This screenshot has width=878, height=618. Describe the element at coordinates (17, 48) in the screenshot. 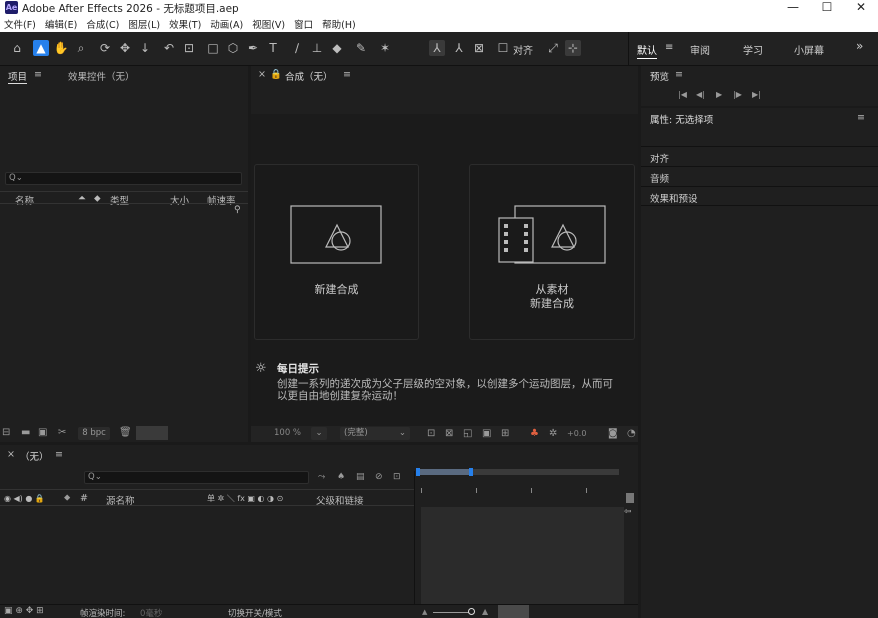

I see `home-icon: ⌂` at that location.